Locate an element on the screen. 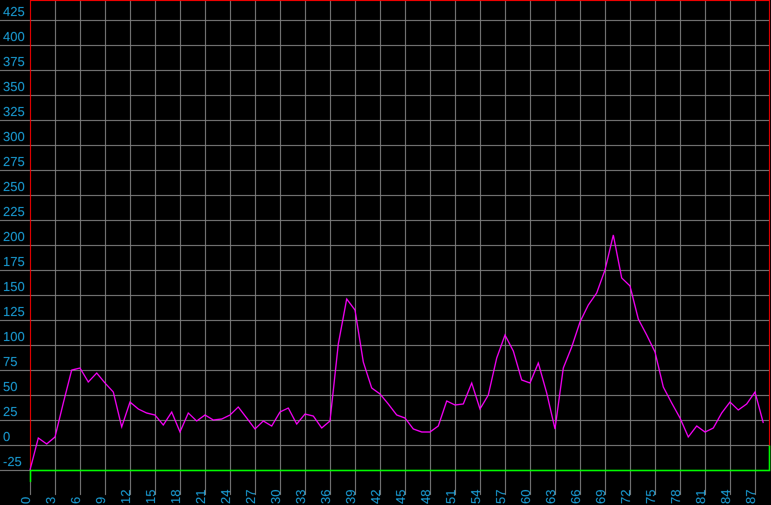 The width and height of the screenshot is (771, 505). x-axis-label: 60 is located at coordinates (525, 497).